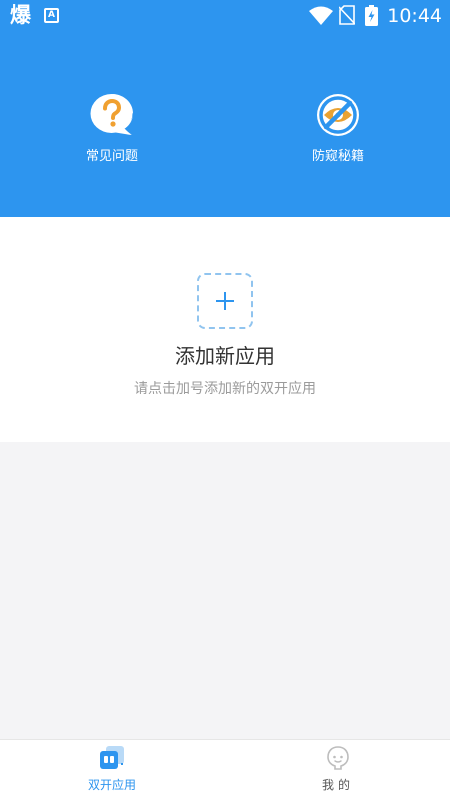  Describe the element at coordinates (338, 758) in the screenshot. I see `profile-face-icon` at that location.